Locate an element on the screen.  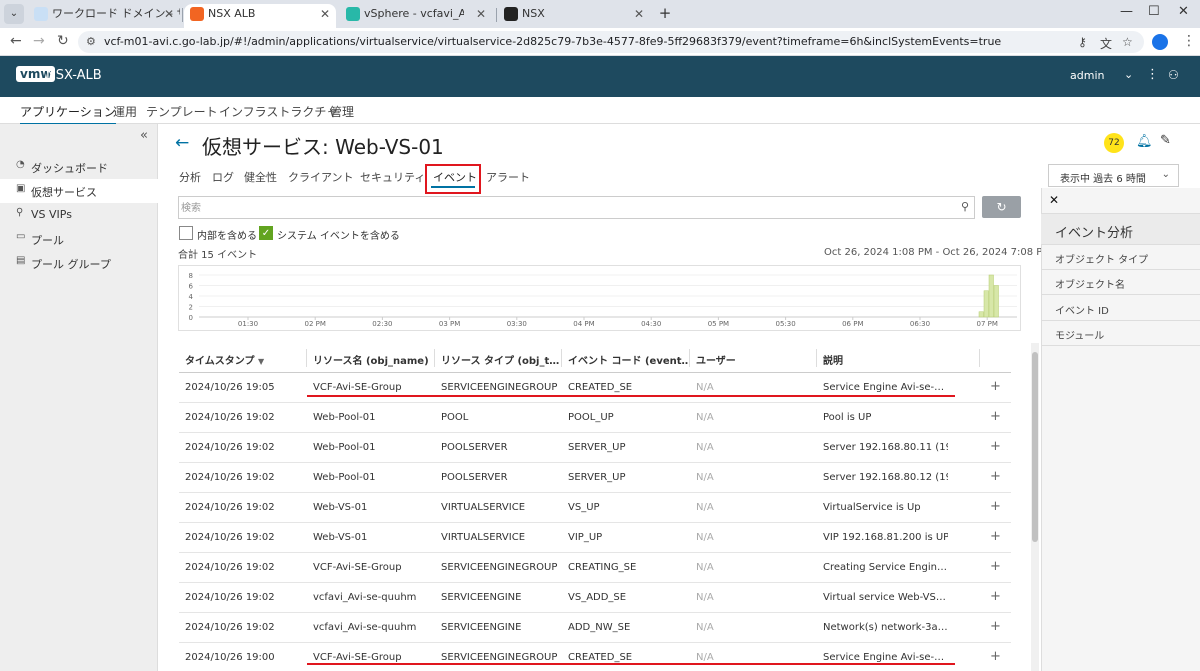
tab-clients: クライアント is located at coordinates (321, 177).